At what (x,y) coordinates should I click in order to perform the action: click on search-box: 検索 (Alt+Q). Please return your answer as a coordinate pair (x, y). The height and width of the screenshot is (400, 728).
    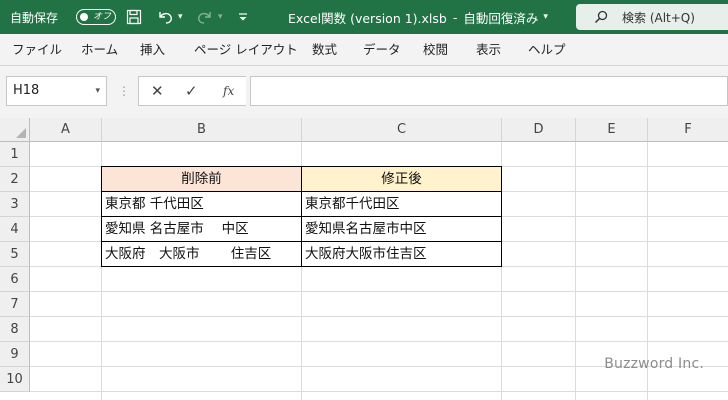
    Looking at the image, I should click on (652, 17).